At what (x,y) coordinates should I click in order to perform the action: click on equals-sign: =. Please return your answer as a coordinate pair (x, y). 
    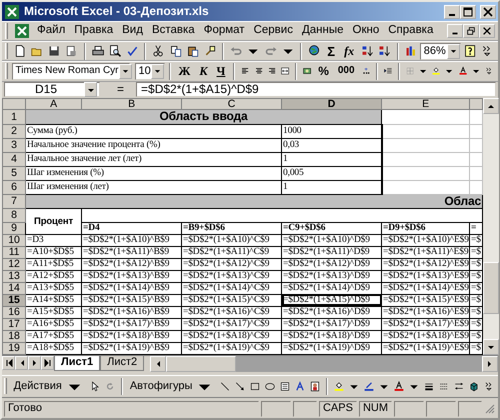
    Looking at the image, I should click on (120, 89).